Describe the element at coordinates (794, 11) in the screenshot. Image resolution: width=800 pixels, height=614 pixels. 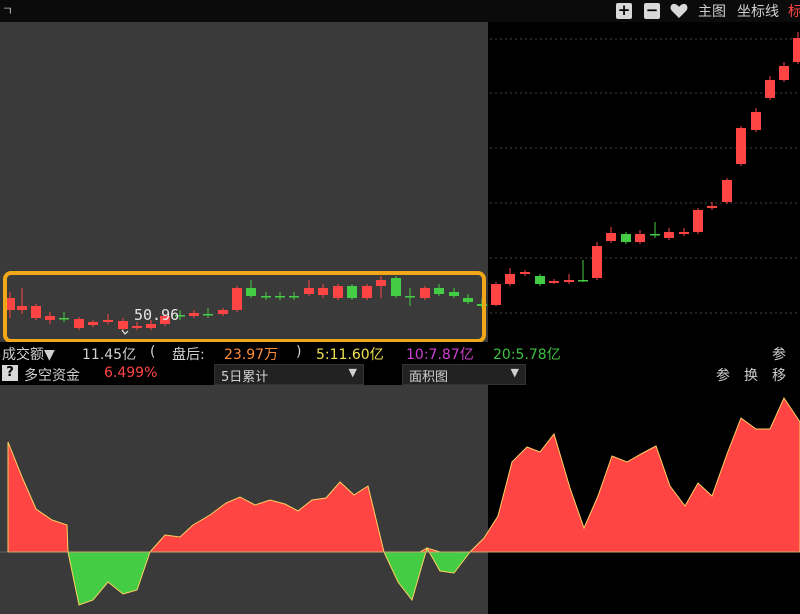
I see `toolbar-cut-button: 标` at that location.